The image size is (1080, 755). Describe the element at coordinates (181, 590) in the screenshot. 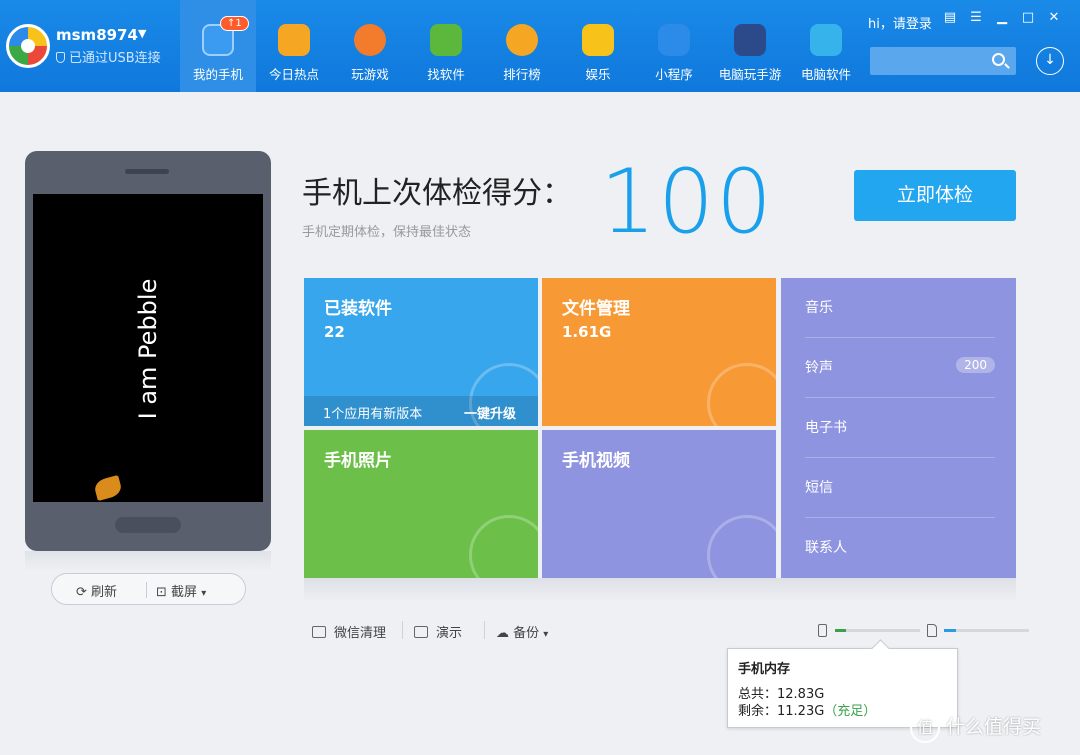

I see `screenshot-button: ⊡ 截屏 ▾` at that location.